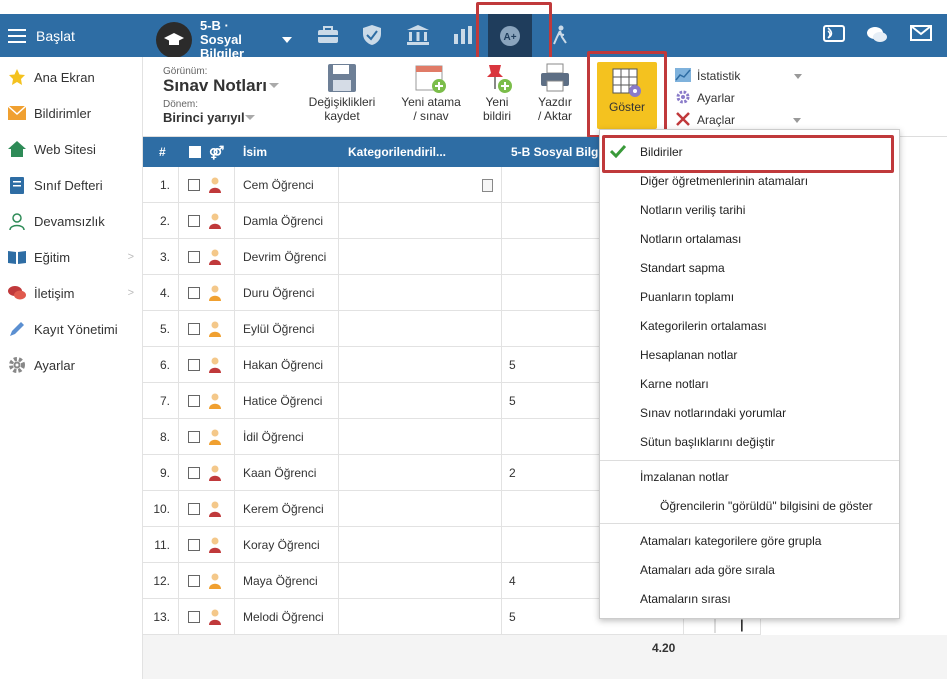 The width and height of the screenshot is (947, 679). I want to click on settings-menu: Ayarlar, so click(738, 98).